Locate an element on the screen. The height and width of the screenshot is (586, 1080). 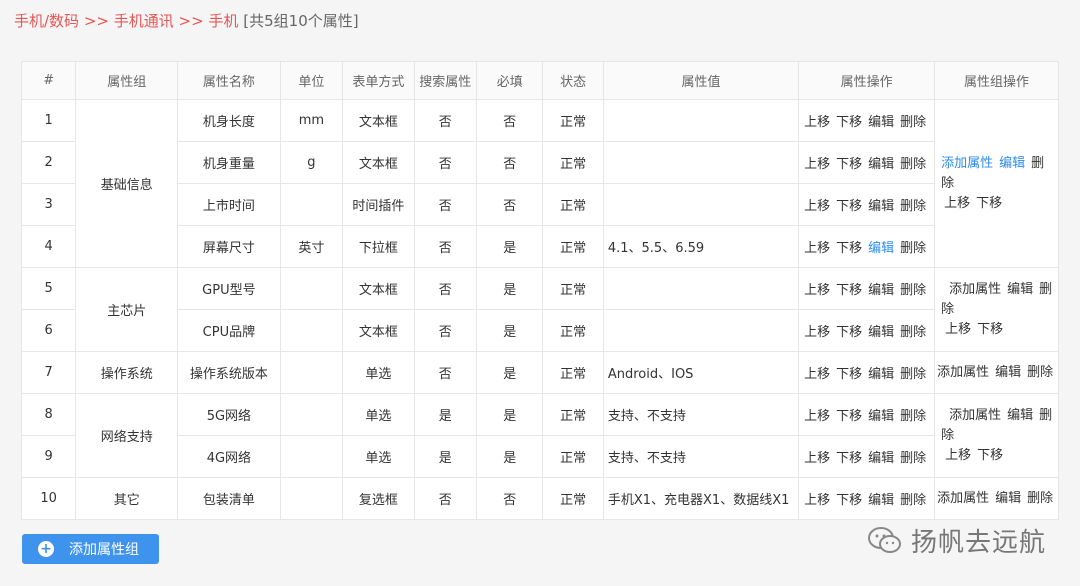
header-form: 表单方式 is located at coordinates (378, 80).